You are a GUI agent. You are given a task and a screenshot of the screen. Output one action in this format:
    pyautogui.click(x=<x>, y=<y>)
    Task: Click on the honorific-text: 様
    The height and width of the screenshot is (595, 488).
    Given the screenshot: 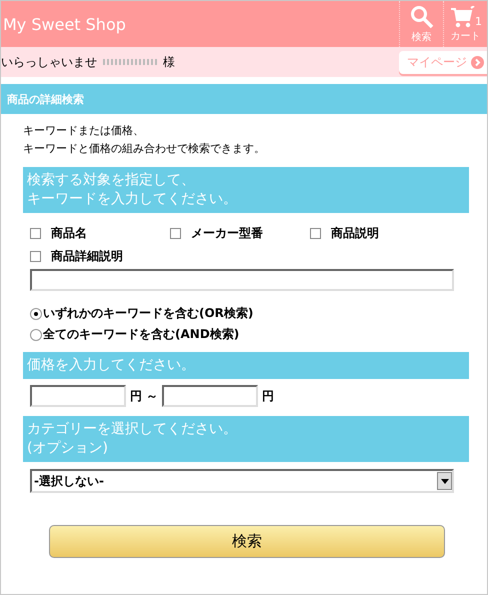 What is the action you would take?
    pyautogui.click(x=169, y=62)
    